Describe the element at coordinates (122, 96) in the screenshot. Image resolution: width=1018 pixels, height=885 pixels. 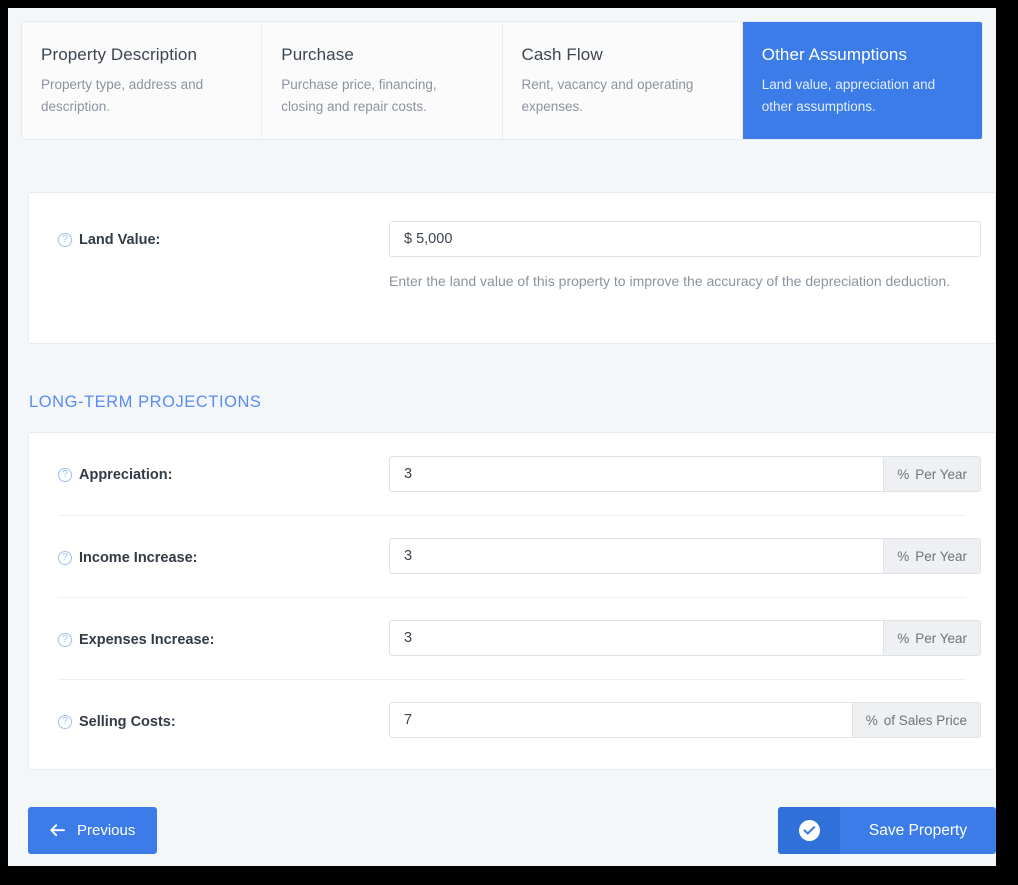
I see `tab-description: Property type, address and description.` at that location.